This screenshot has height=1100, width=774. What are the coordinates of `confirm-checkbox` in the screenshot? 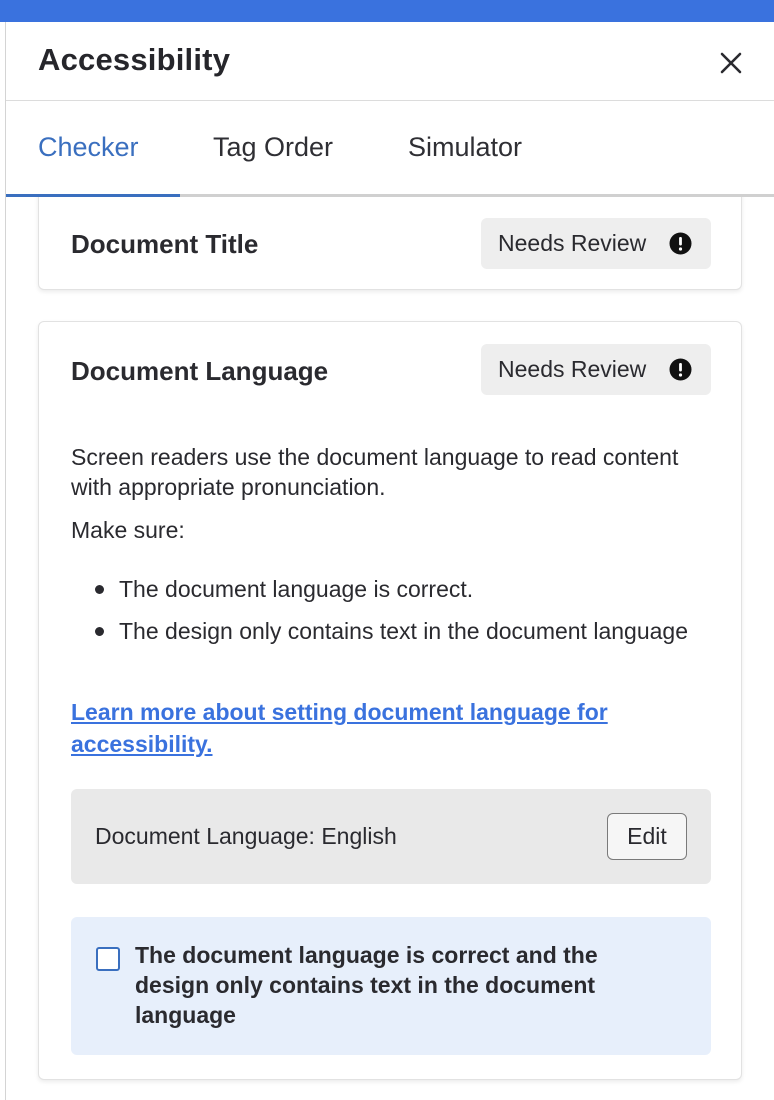 It's located at (108, 959).